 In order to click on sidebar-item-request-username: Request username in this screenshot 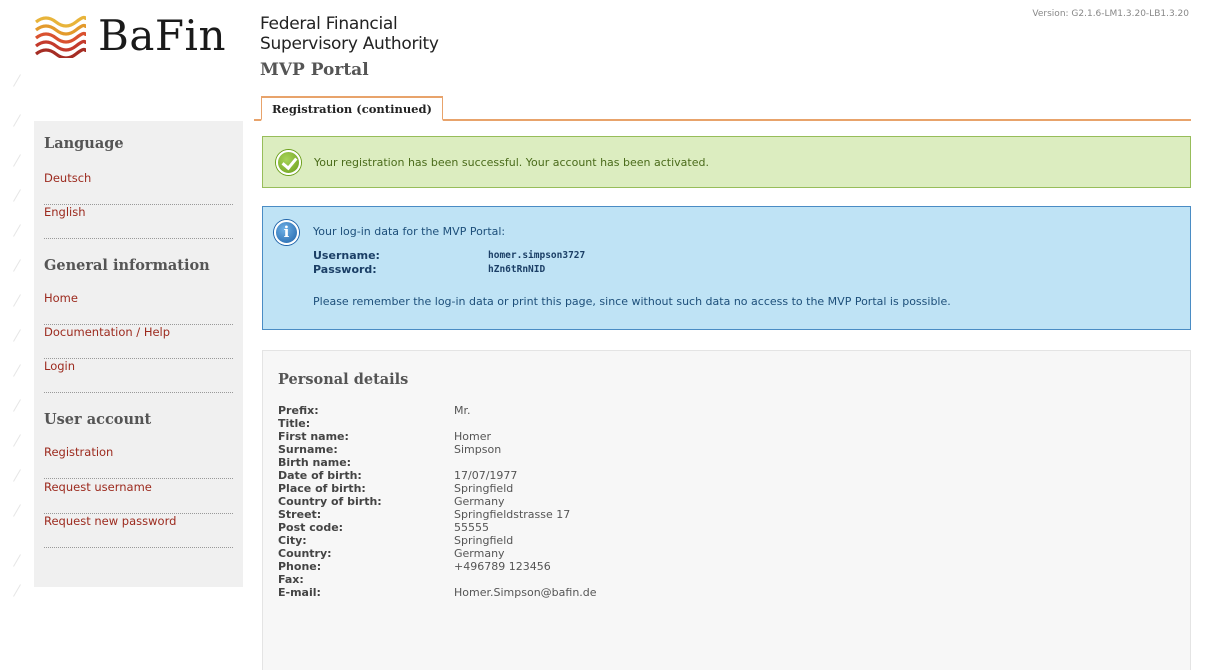, I will do `click(138, 497)`.